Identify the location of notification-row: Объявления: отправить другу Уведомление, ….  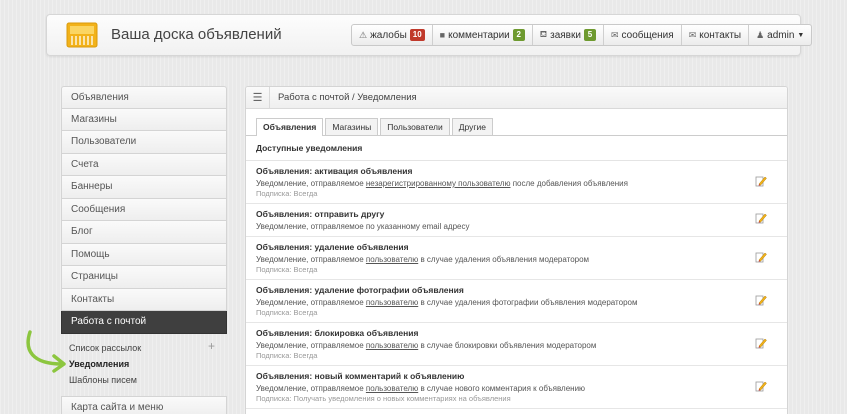
(516, 220).